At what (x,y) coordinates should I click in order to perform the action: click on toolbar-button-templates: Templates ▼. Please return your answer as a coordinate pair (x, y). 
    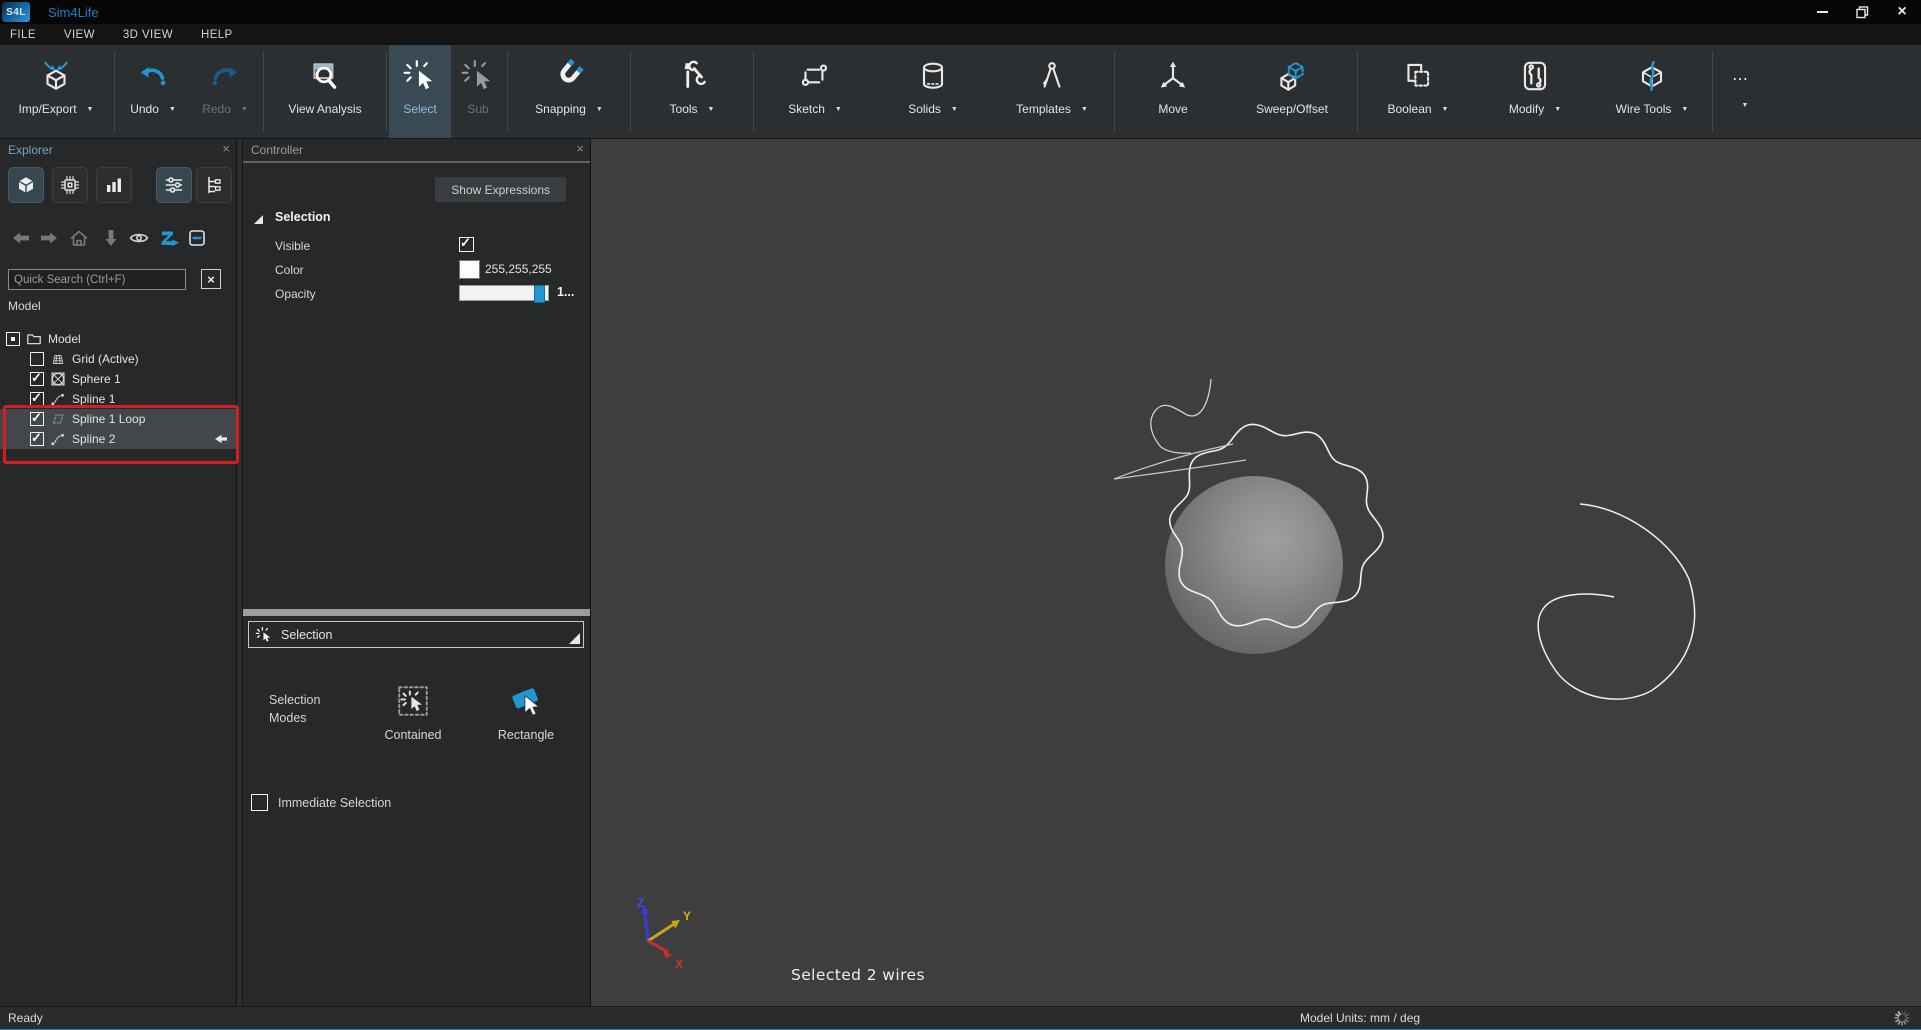
    Looking at the image, I should click on (1052, 91).